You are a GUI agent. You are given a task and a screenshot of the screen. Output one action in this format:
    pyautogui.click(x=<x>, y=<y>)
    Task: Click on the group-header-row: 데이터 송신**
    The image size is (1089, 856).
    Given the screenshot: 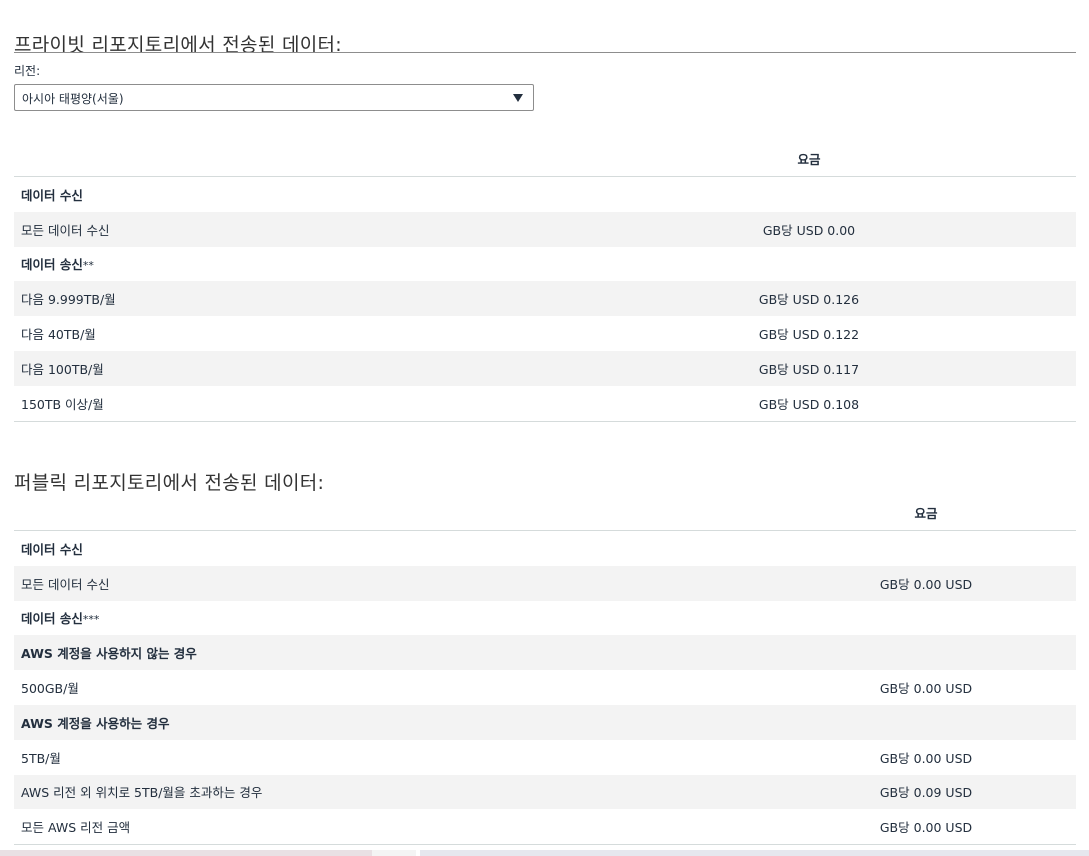 What is the action you would take?
    pyautogui.click(x=545, y=264)
    